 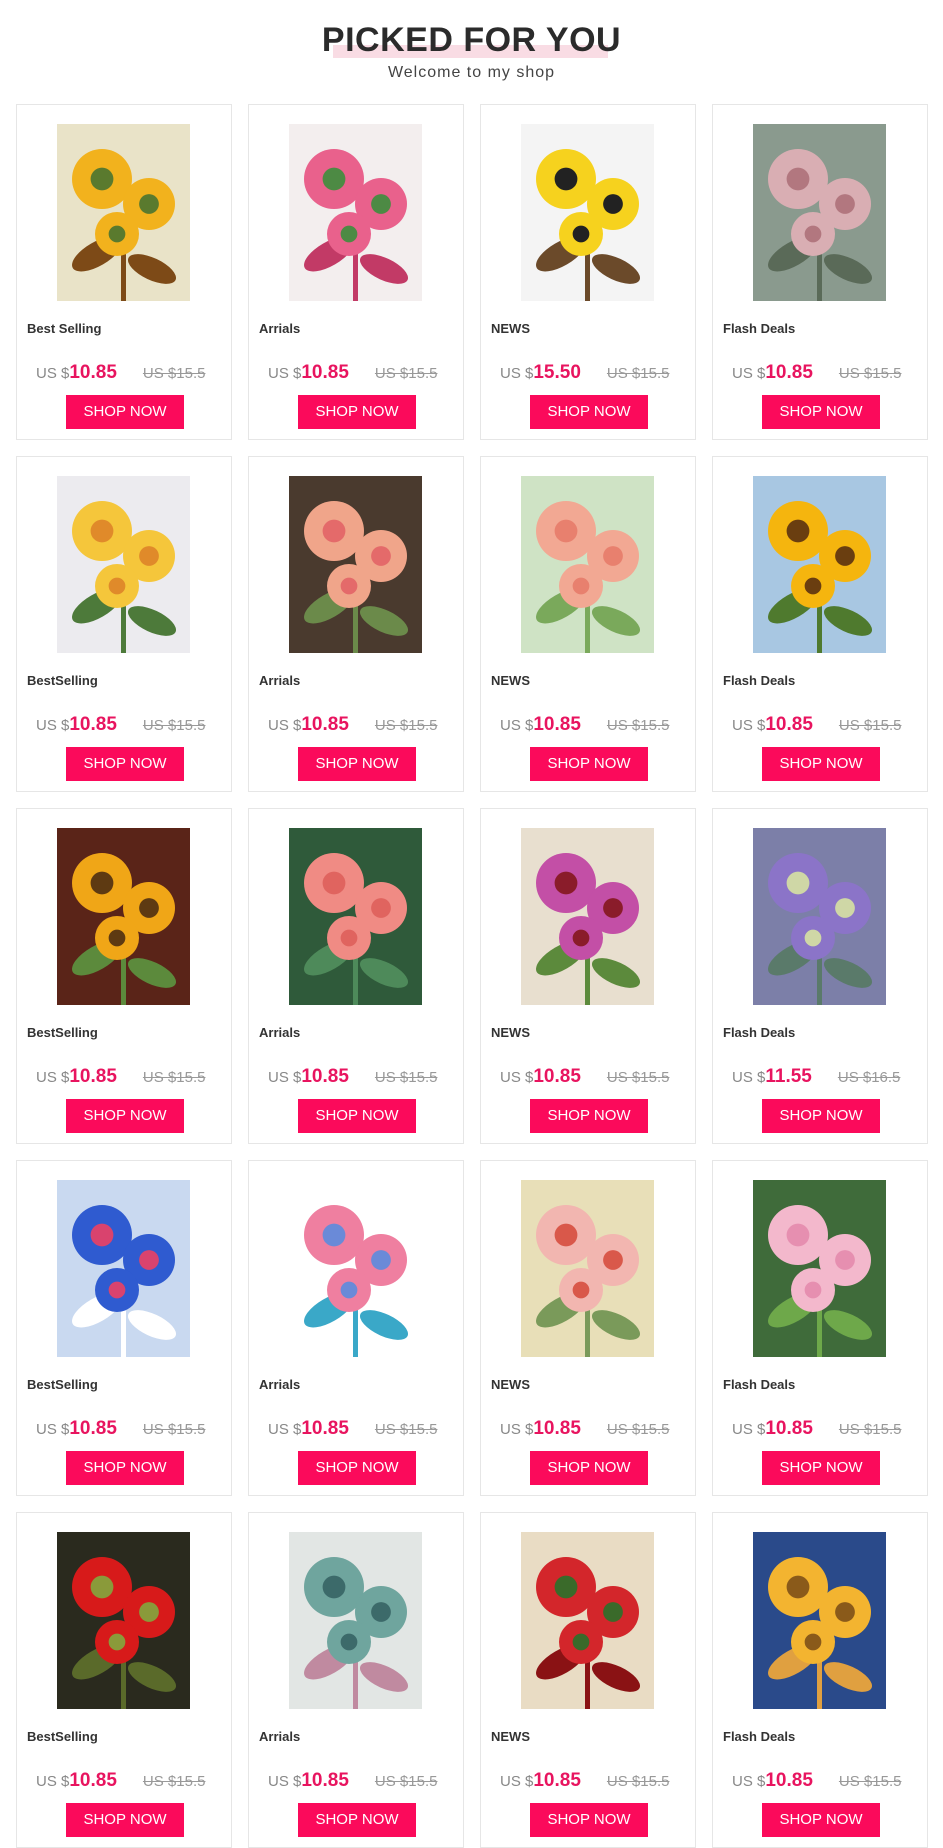 What do you see at coordinates (471, 72) in the screenshot?
I see `section-subtitle: Welcome to my shop` at bounding box center [471, 72].